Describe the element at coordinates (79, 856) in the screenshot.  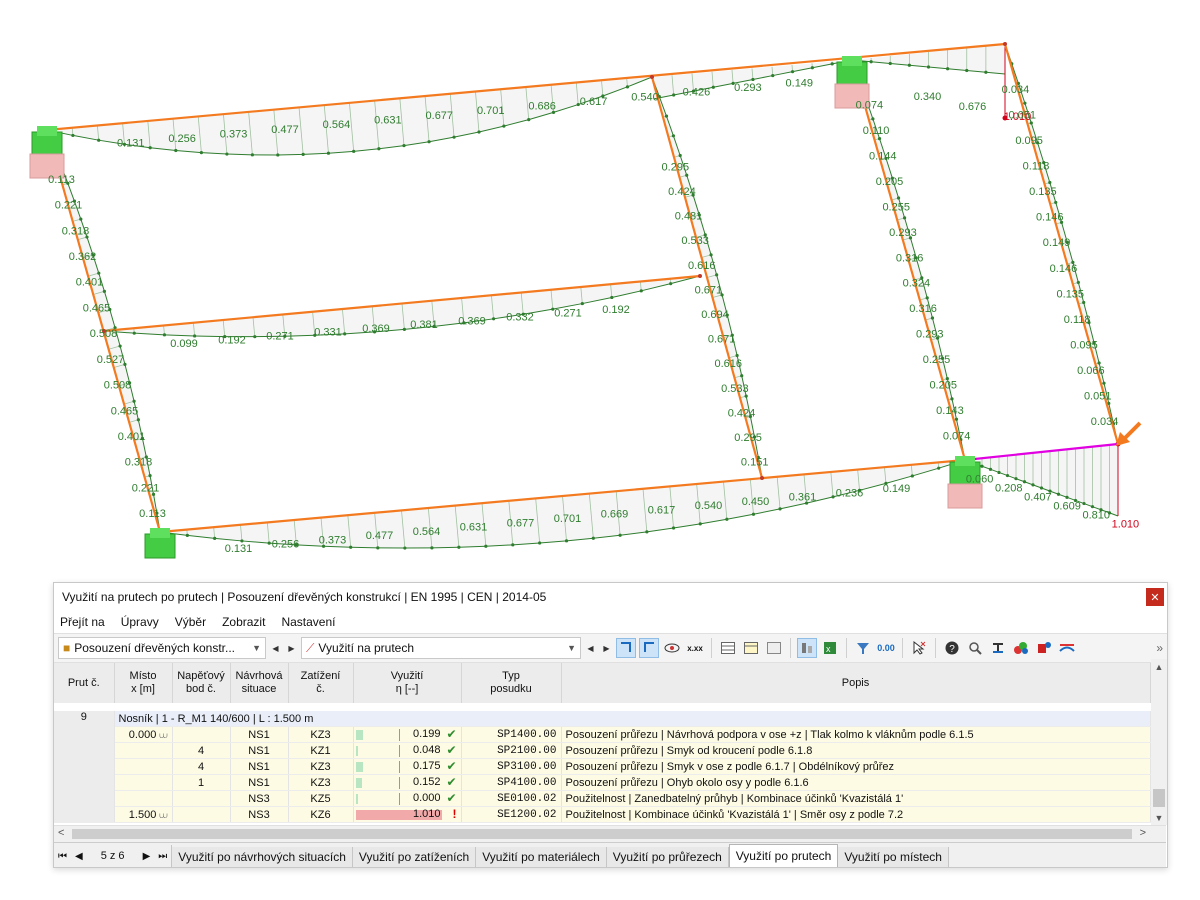
I see `prev-page-icon: ◀` at that location.